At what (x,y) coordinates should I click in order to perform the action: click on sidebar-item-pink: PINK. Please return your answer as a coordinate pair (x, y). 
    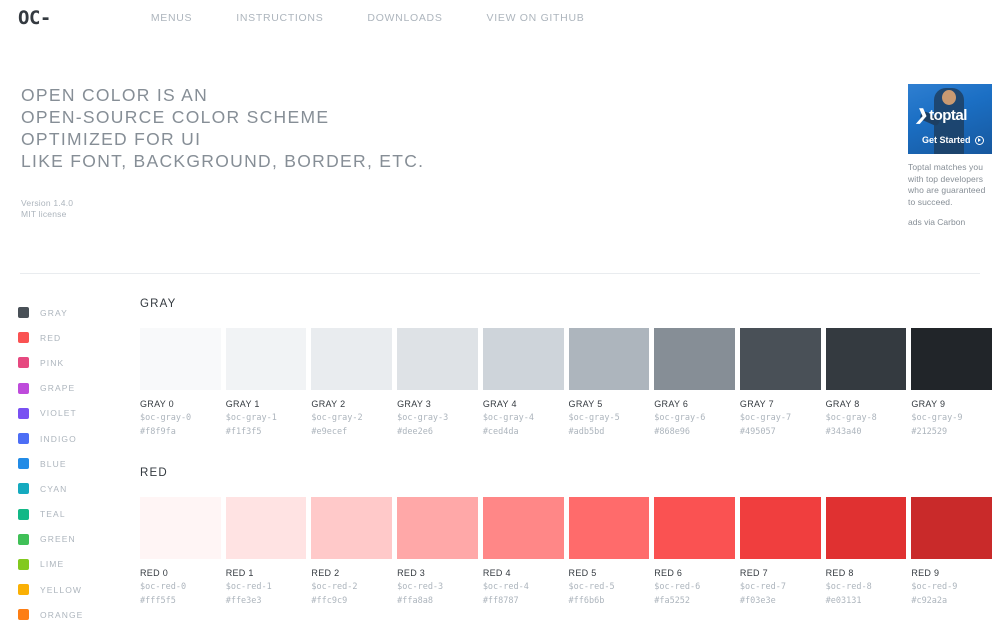
    Looking at the image, I should click on (73, 362).